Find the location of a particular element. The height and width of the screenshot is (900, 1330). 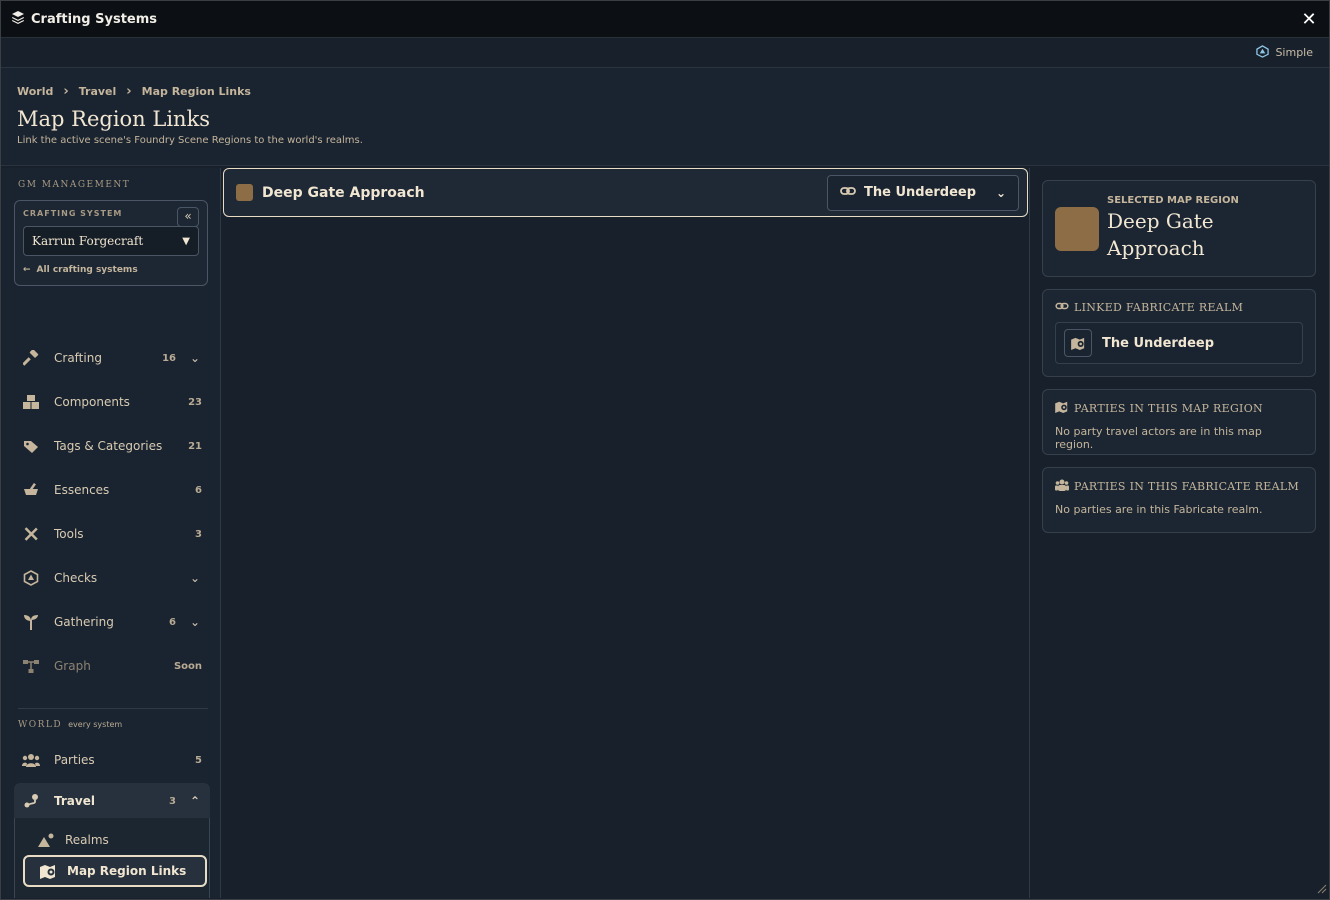

window-title-text: Crafting Systems is located at coordinates (94, 19).